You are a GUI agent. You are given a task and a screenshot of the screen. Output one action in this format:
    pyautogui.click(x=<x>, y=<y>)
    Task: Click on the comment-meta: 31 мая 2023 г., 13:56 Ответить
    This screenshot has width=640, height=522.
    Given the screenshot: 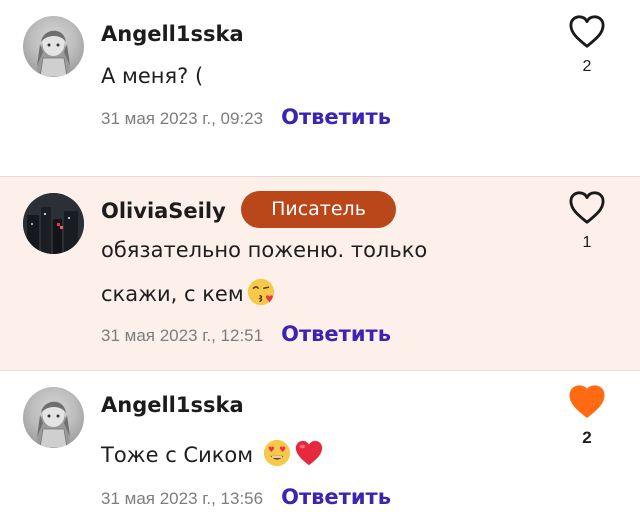 What is the action you would take?
    pyautogui.click(x=246, y=497)
    